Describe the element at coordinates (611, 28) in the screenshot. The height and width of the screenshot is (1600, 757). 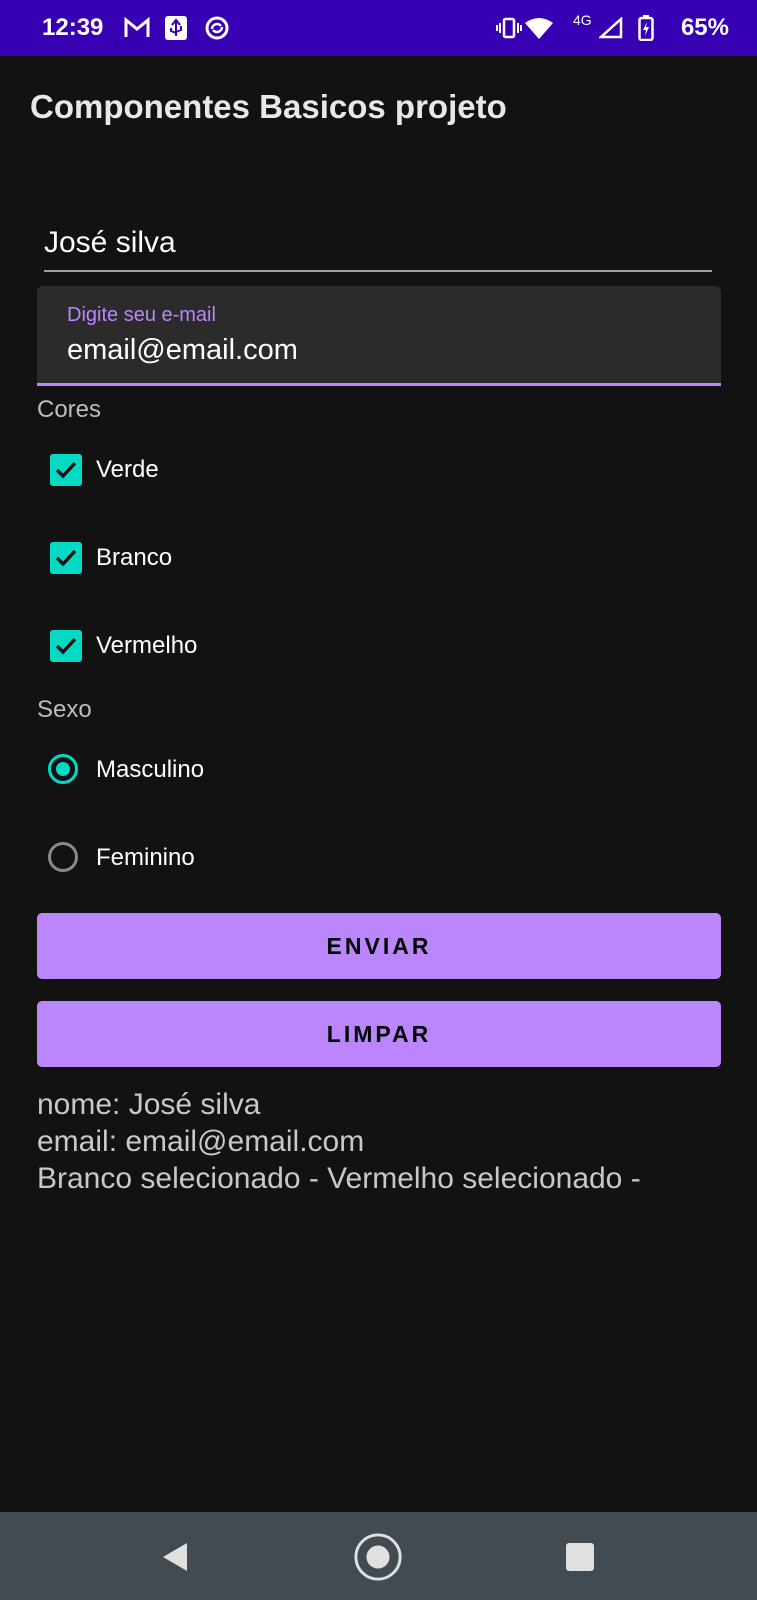
I see `signal-icon` at that location.